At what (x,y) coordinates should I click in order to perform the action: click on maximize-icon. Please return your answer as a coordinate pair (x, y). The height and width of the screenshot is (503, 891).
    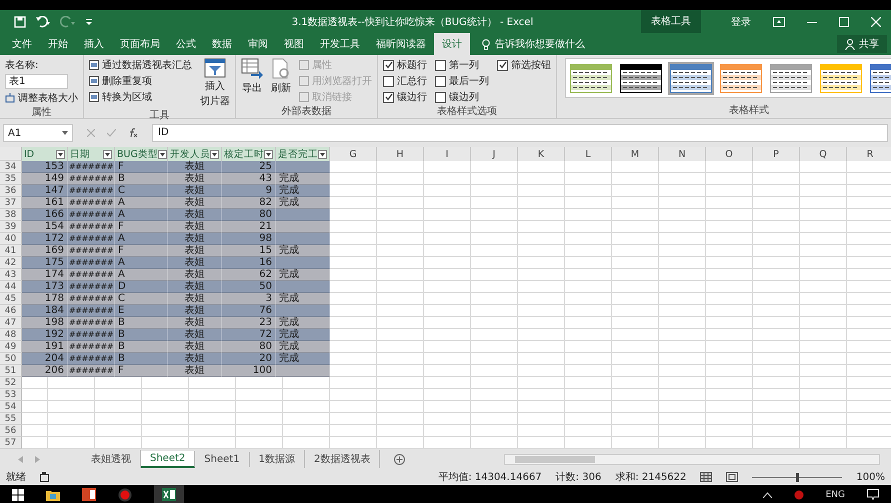
    Looking at the image, I should click on (844, 21).